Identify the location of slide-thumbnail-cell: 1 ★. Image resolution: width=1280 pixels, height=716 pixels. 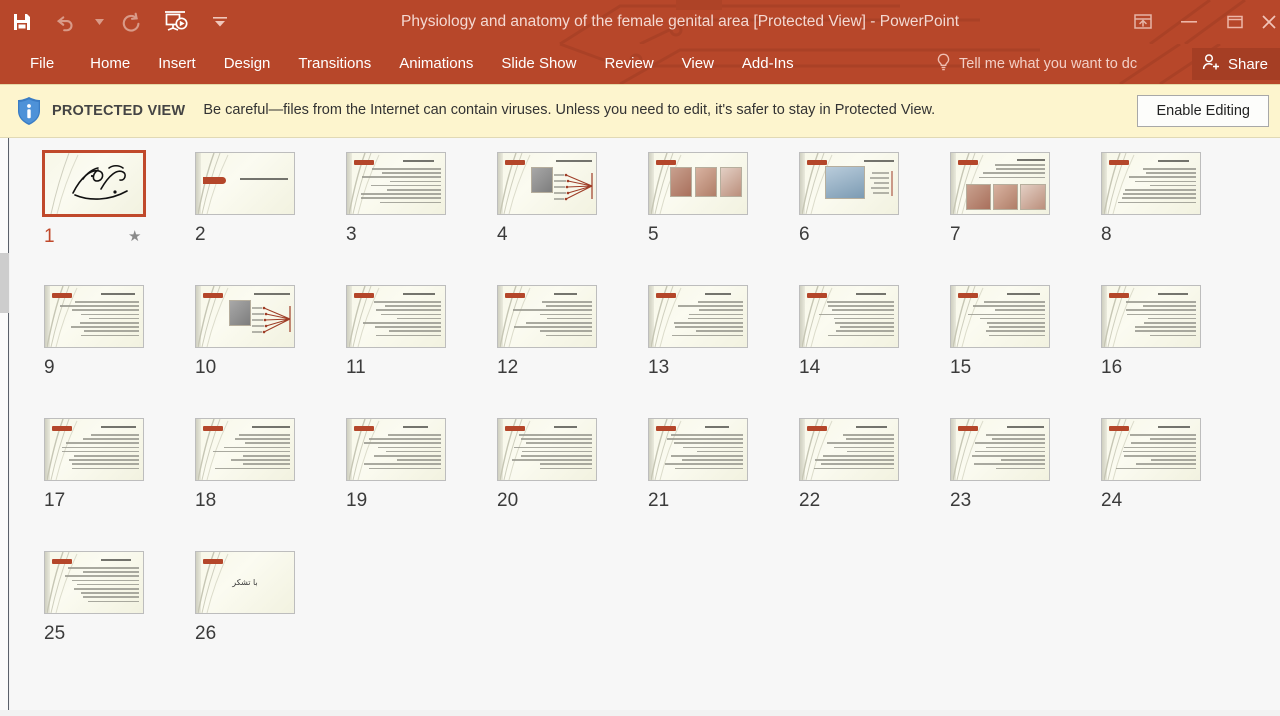
(118, 217).